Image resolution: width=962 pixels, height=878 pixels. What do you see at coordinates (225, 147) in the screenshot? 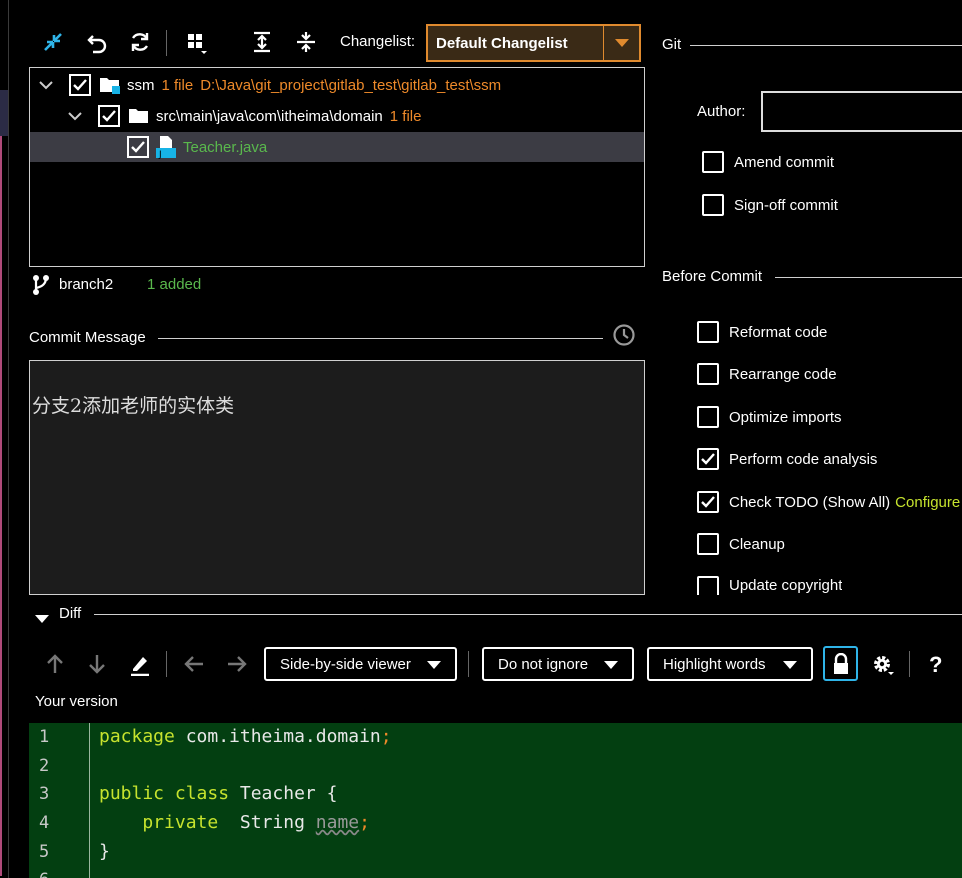
I see `tree-node-name: Teacher.java` at bounding box center [225, 147].